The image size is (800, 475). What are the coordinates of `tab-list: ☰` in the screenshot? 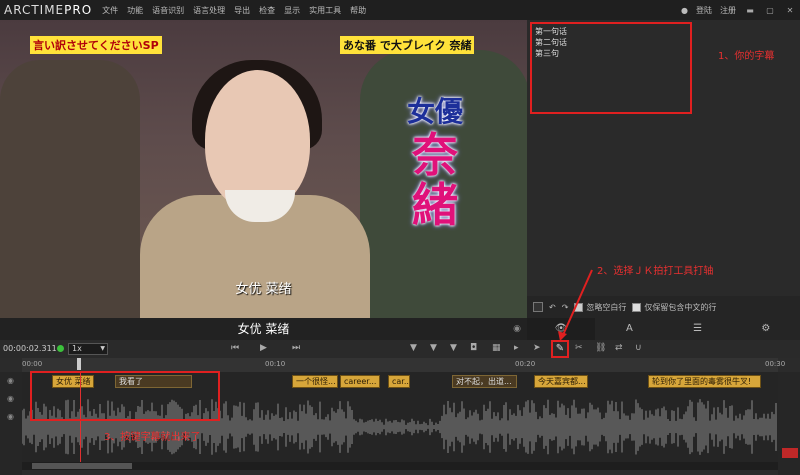 It's located at (698, 329).